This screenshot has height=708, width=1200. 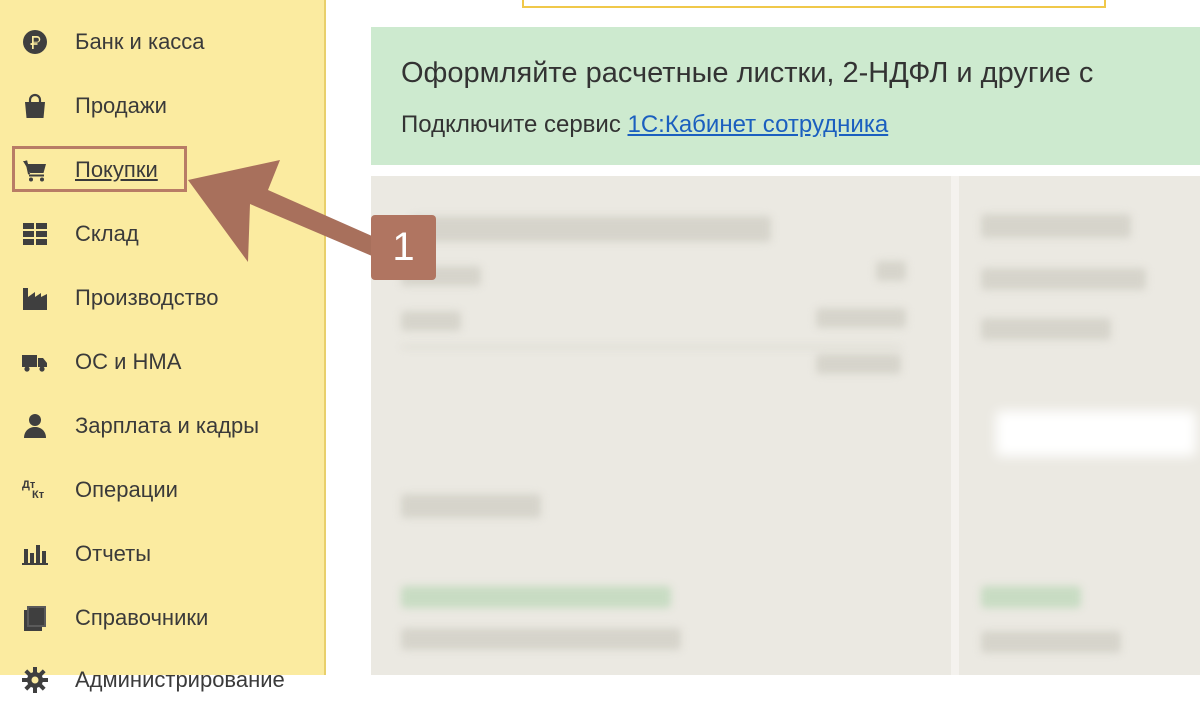 I want to click on annotation-arrow, so click(x=280, y=211).